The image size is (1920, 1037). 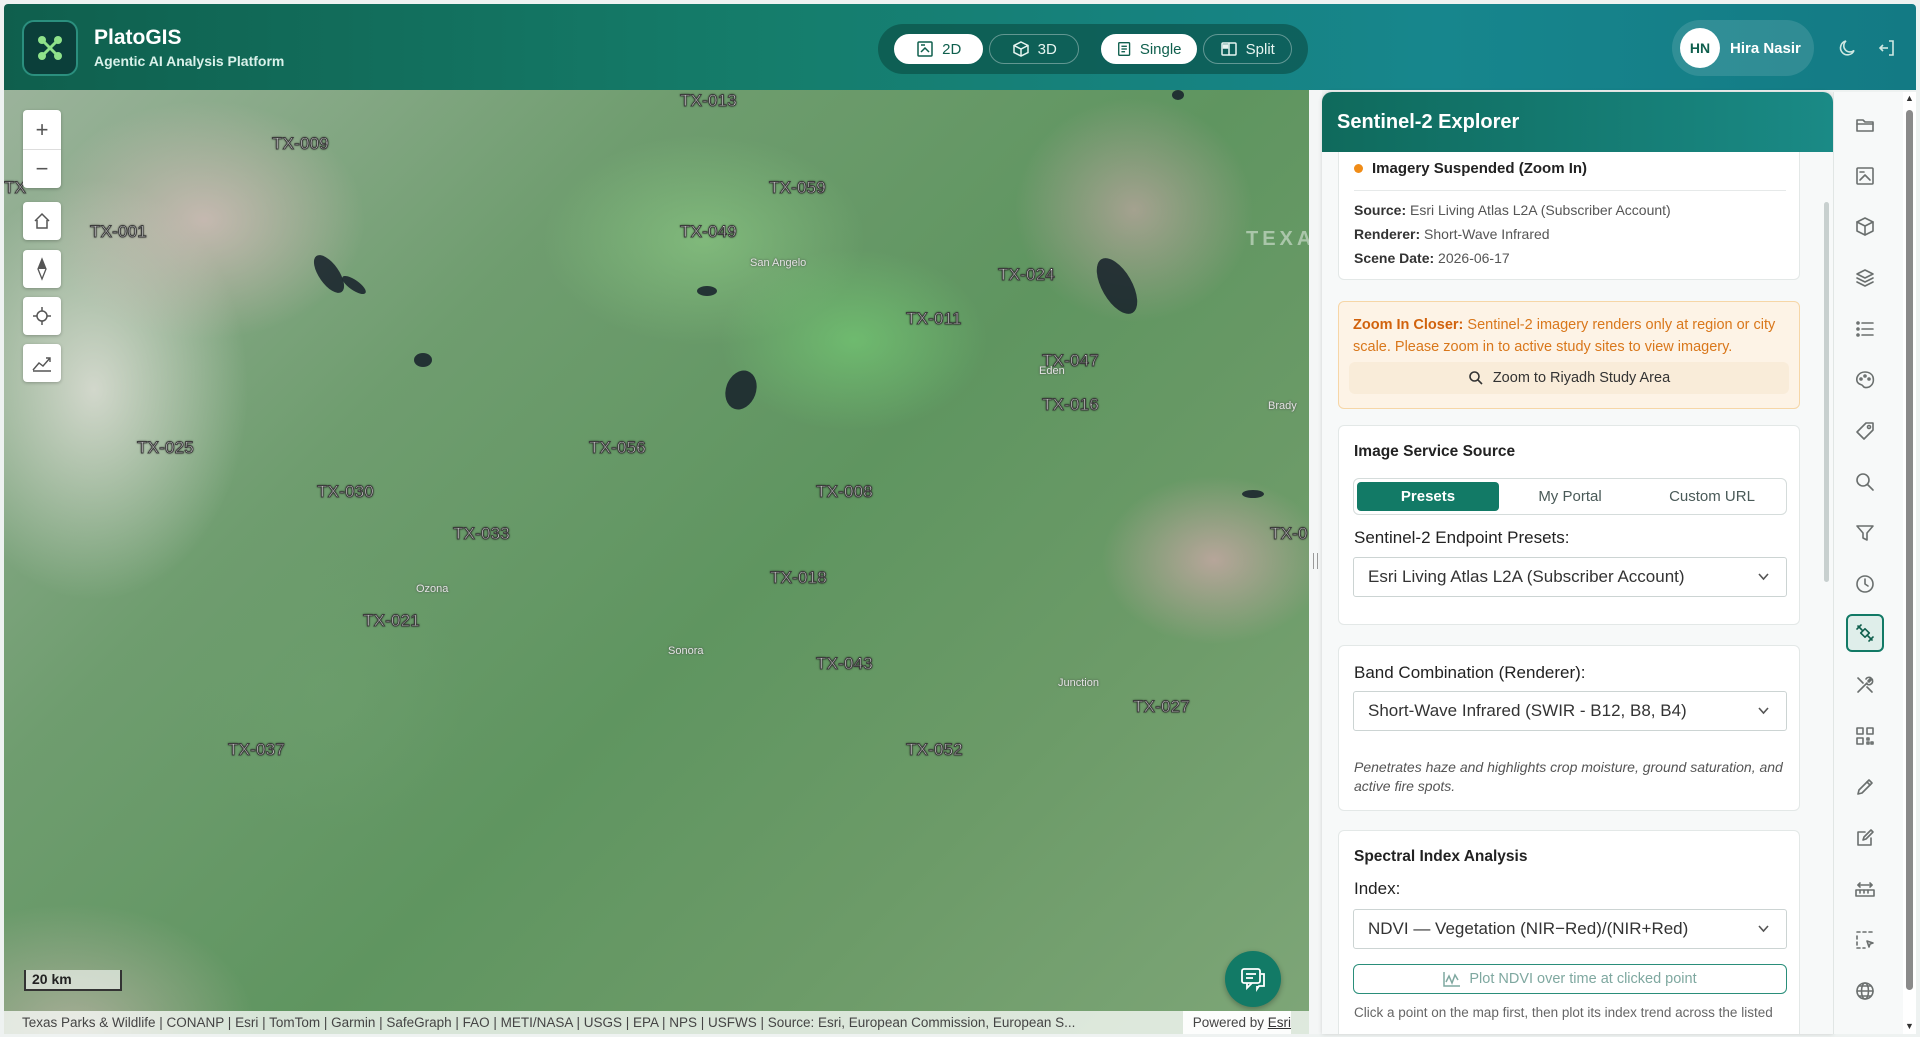 I want to click on logout-icon, so click(x=1887, y=48).